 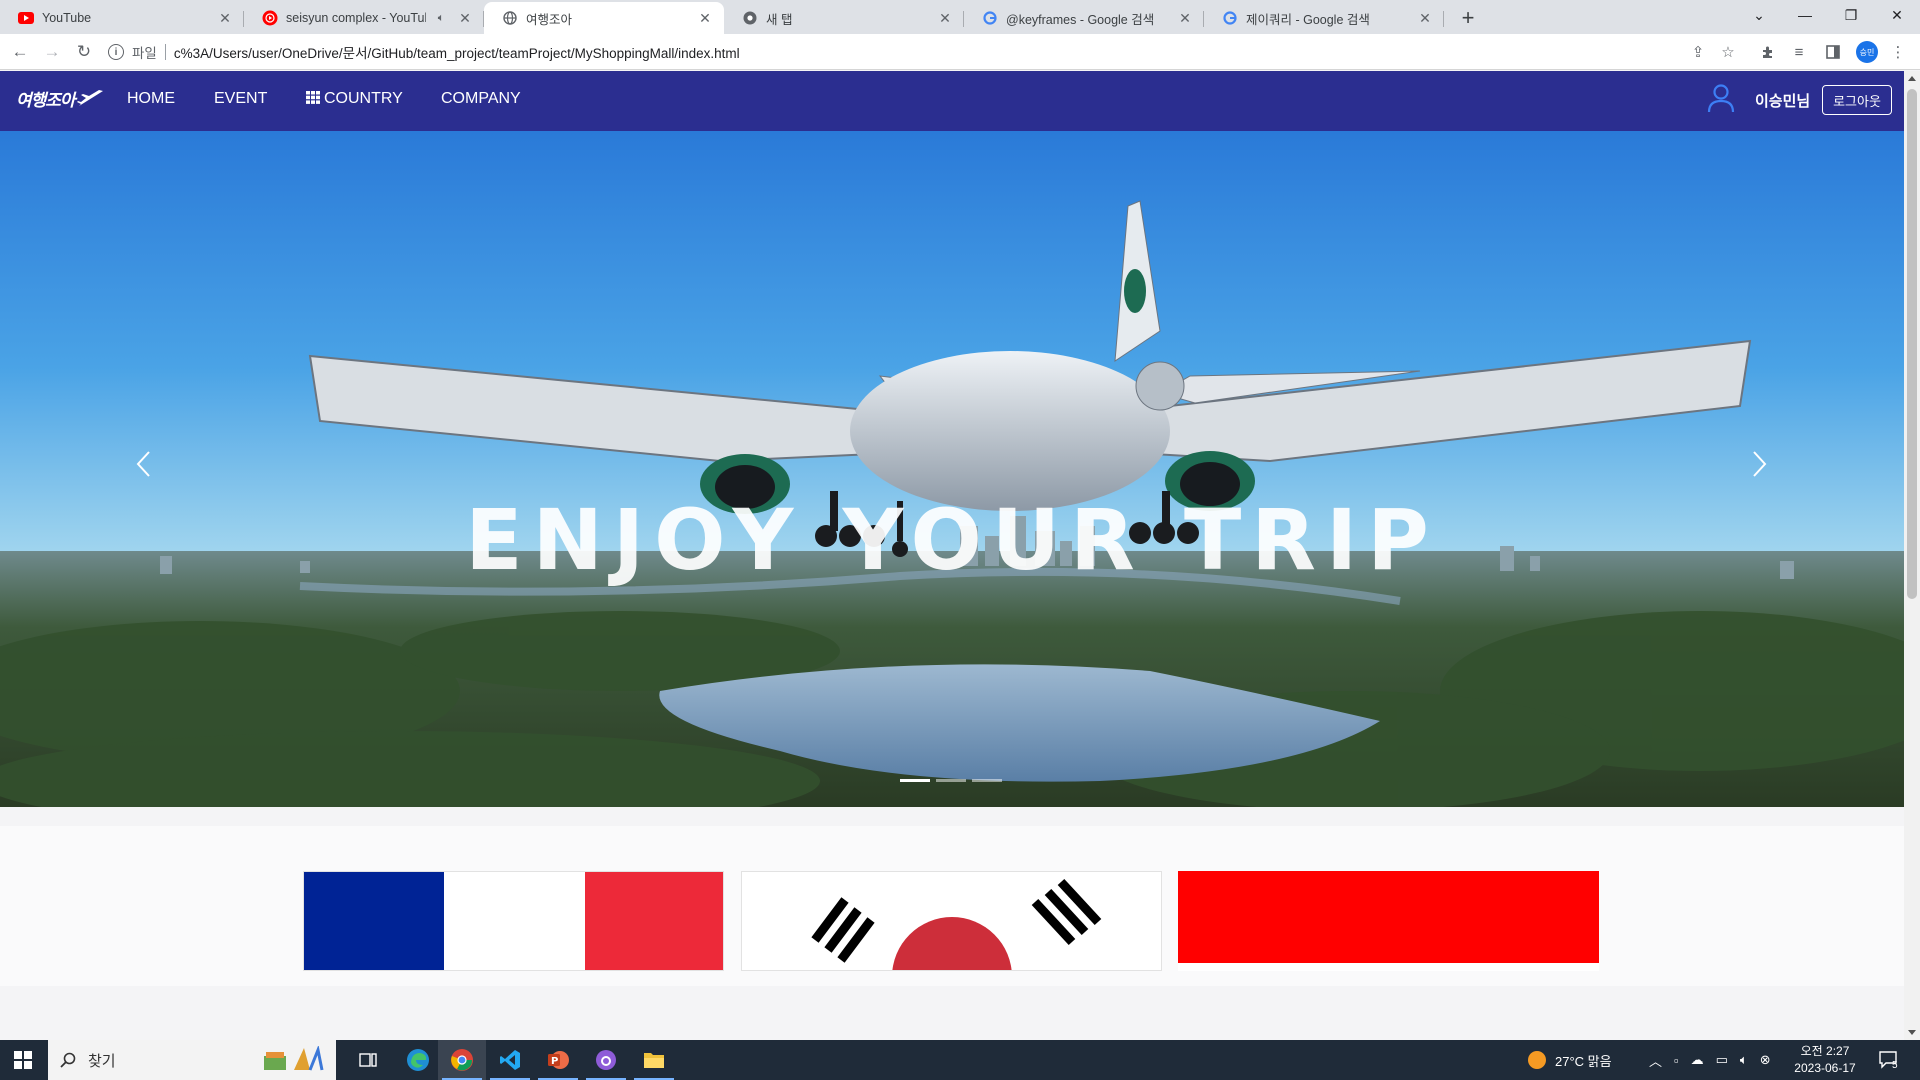 I want to click on profile-avatar: 승민, so click(x=1867, y=52).